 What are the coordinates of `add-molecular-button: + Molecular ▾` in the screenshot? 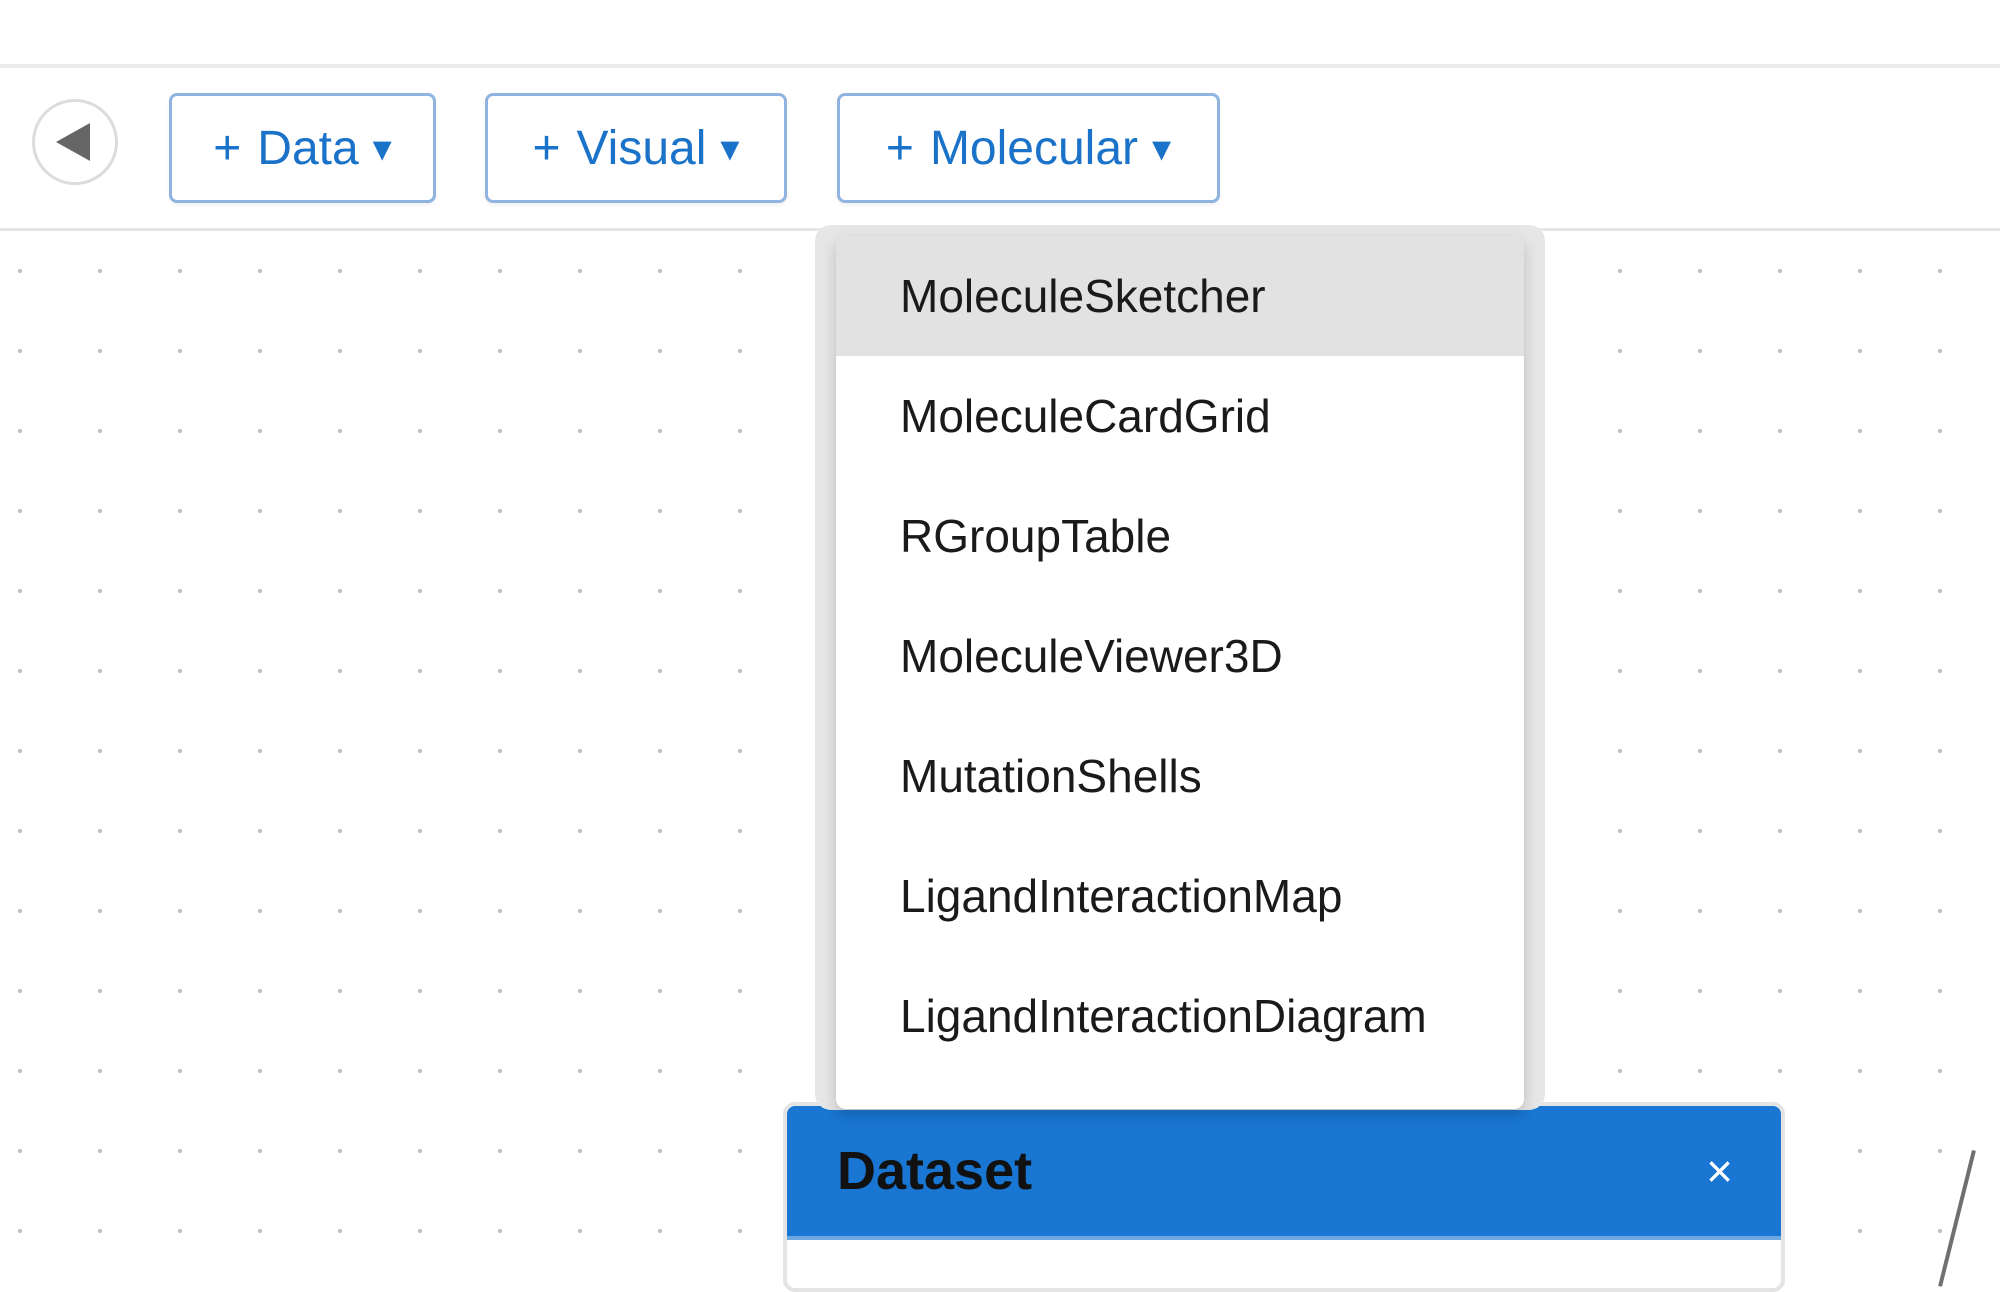 It's located at (1028, 148).